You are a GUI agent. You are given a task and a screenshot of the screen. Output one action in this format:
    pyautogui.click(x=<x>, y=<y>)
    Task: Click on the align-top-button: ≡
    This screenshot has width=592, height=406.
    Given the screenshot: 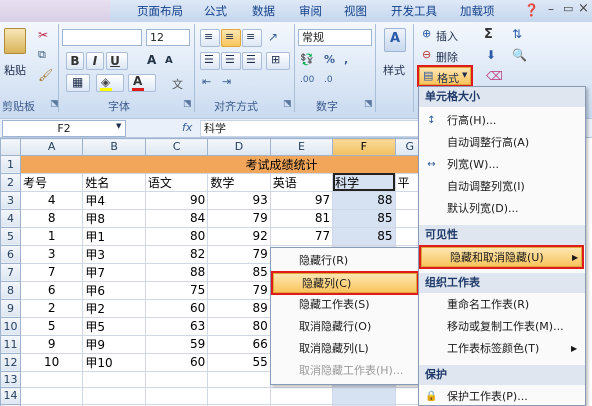 What is the action you would take?
    pyautogui.click(x=210, y=38)
    